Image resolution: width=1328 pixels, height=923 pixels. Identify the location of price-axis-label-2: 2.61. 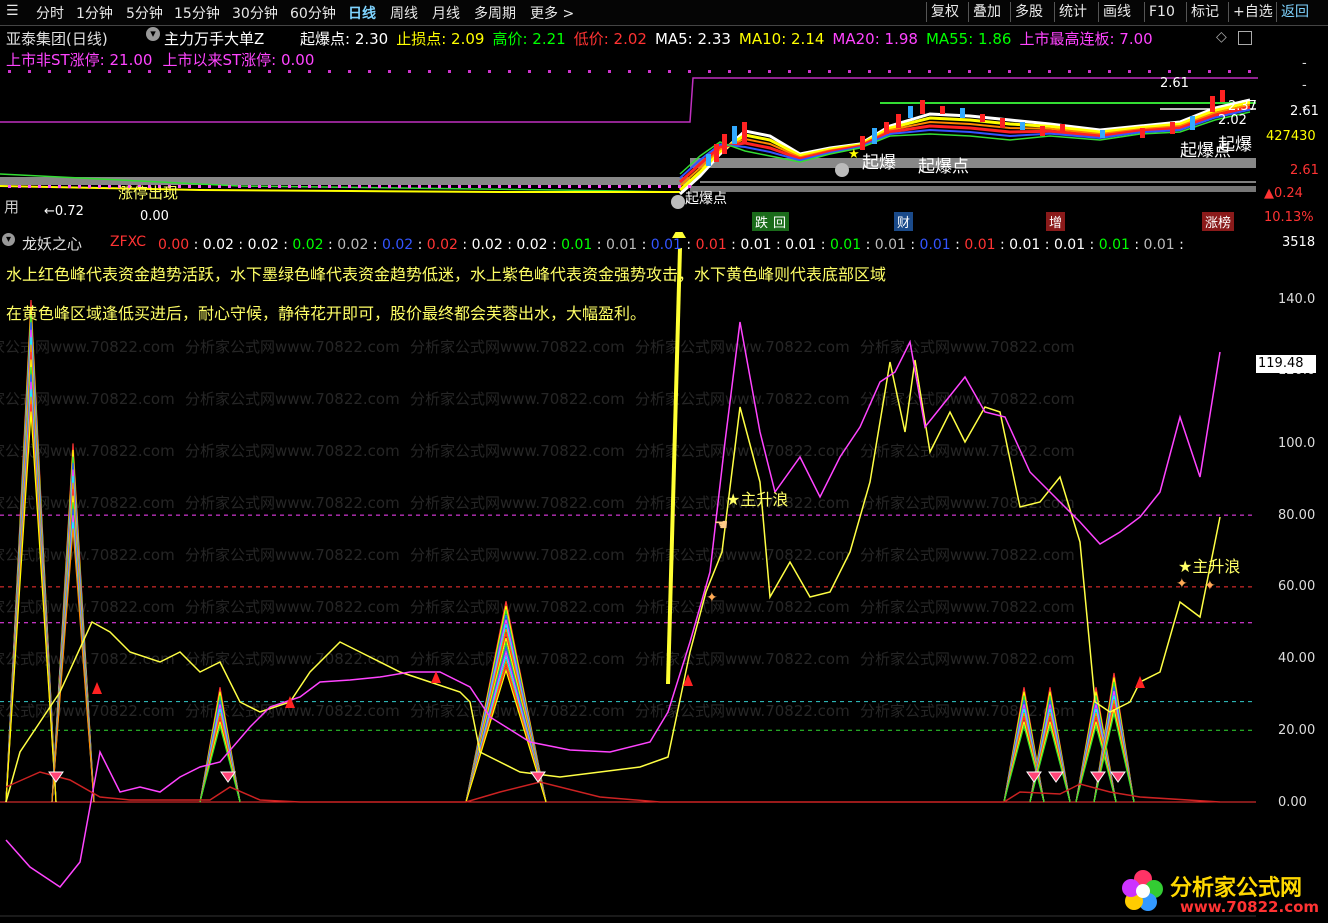
(1304, 170).